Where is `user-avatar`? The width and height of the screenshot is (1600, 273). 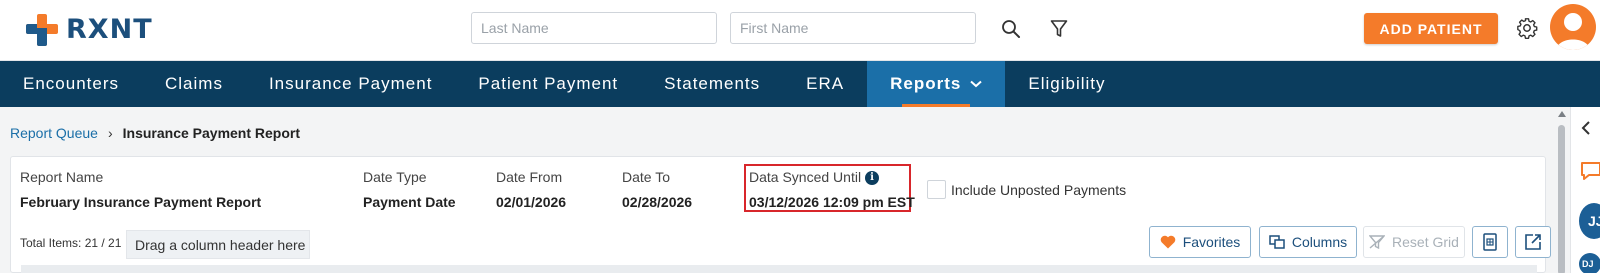 user-avatar is located at coordinates (1573, 27).